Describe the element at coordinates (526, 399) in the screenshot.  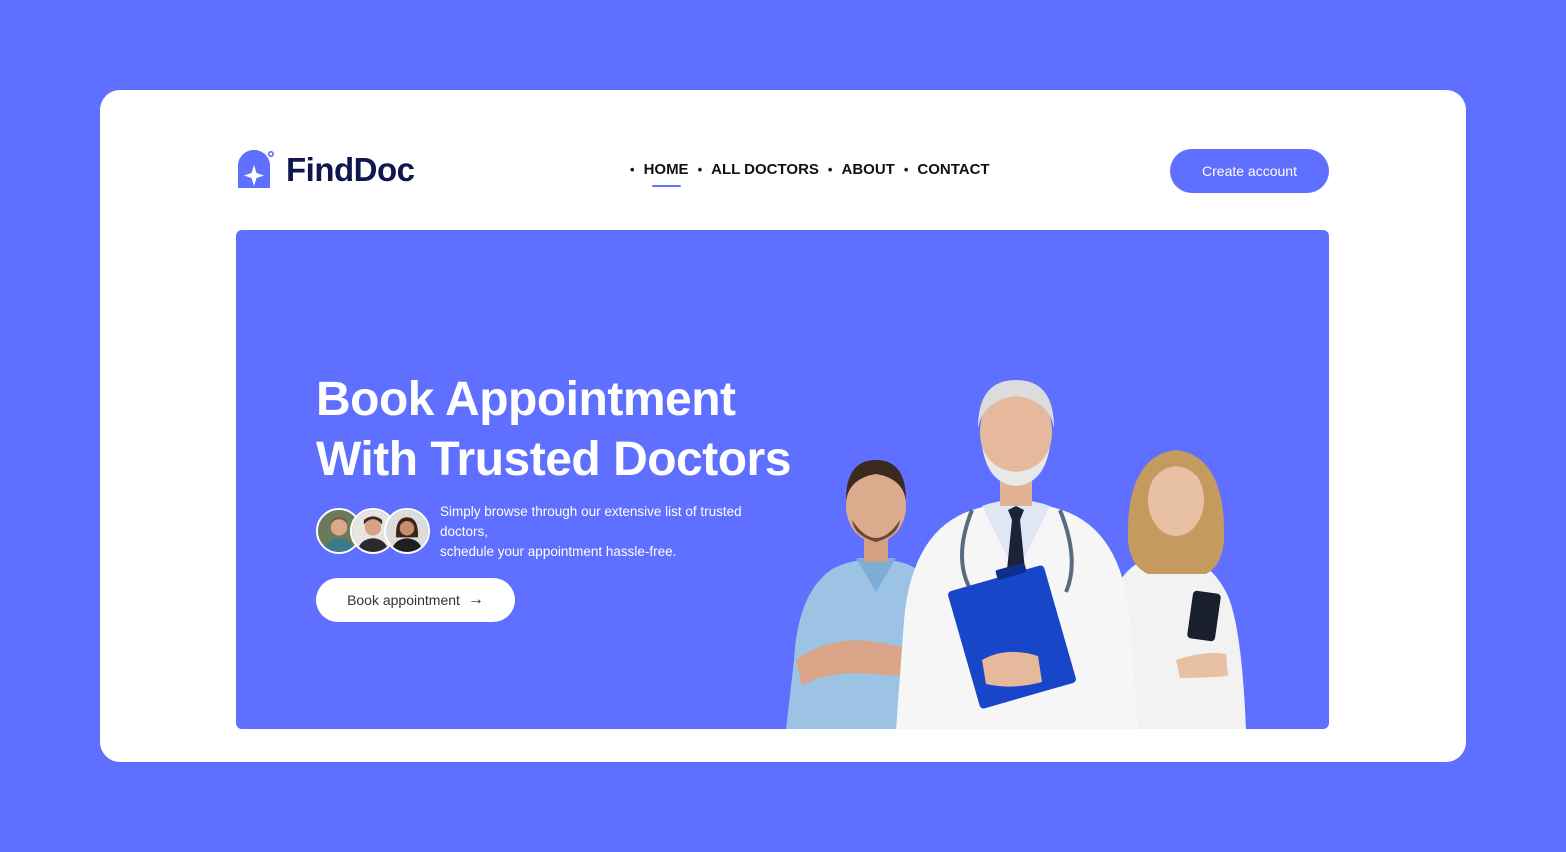
I see `hero-title-line-1: Book Appointment` at that location.